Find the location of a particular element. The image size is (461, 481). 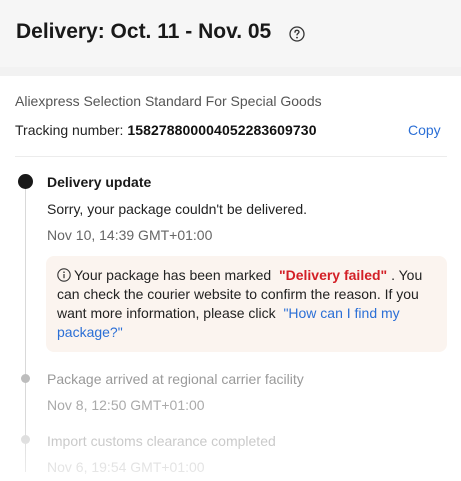

section-divider is located at coordinates (230, 71).